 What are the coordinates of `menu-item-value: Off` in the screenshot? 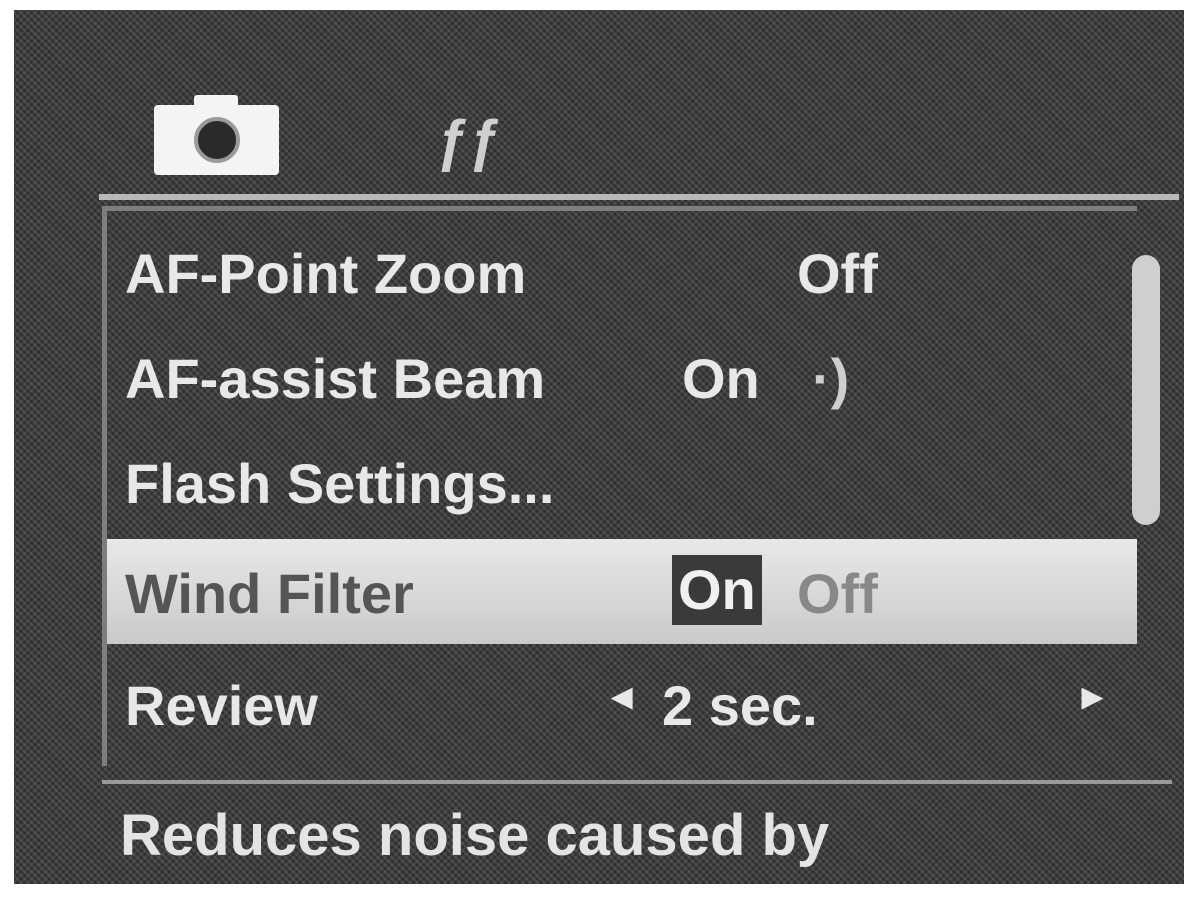 It's located at (837, 273).